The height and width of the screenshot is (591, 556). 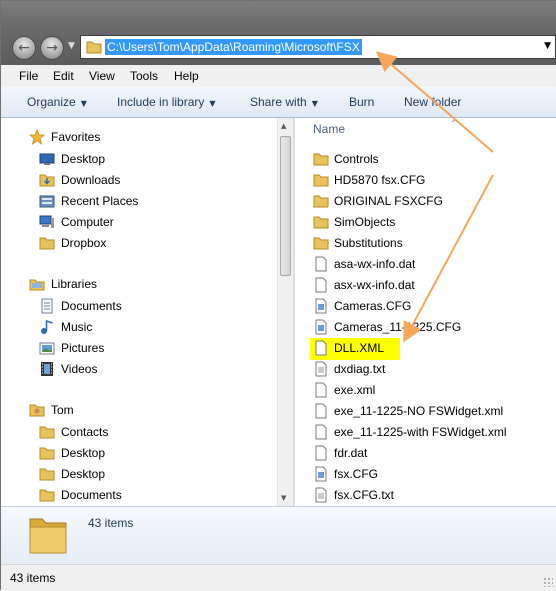 What do you see at coordinates (321, 306) in the screenshot?
I see `config-file-icon` at bounding box center [321, 306].